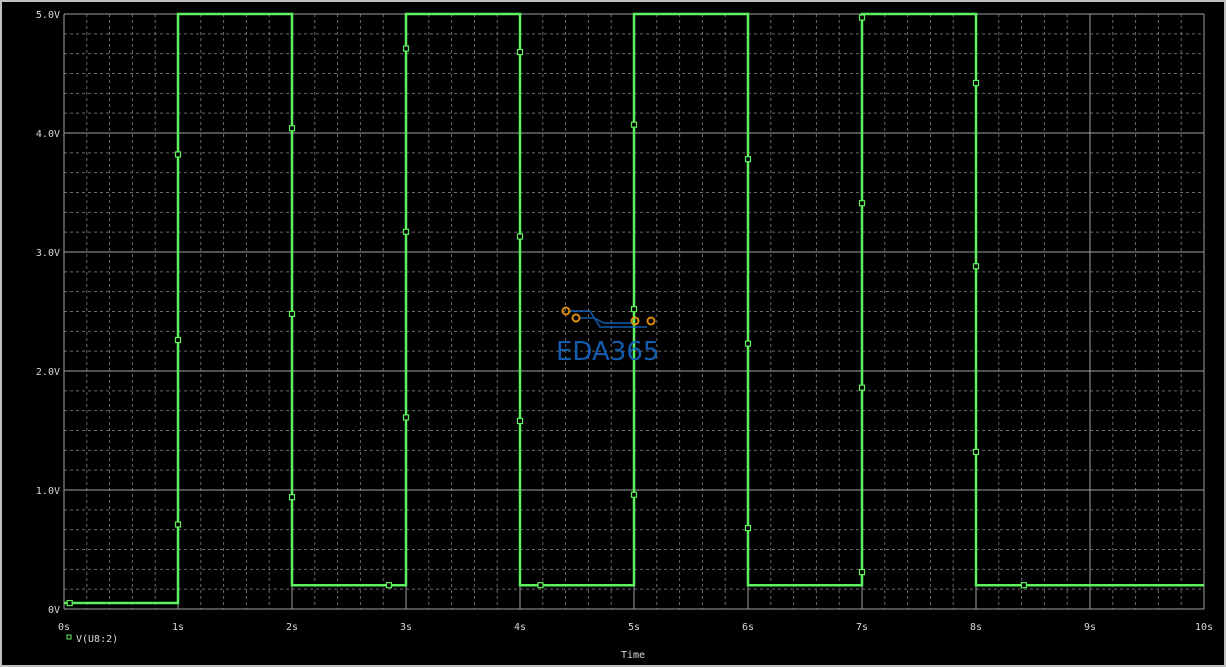 Image resolution: width=1226 pixels, height=667 pixels. What do you see at coordinates (48, 253) in the screenshot?
I see `y-tick-label: 3.0V` at bounding box center [48, 253].